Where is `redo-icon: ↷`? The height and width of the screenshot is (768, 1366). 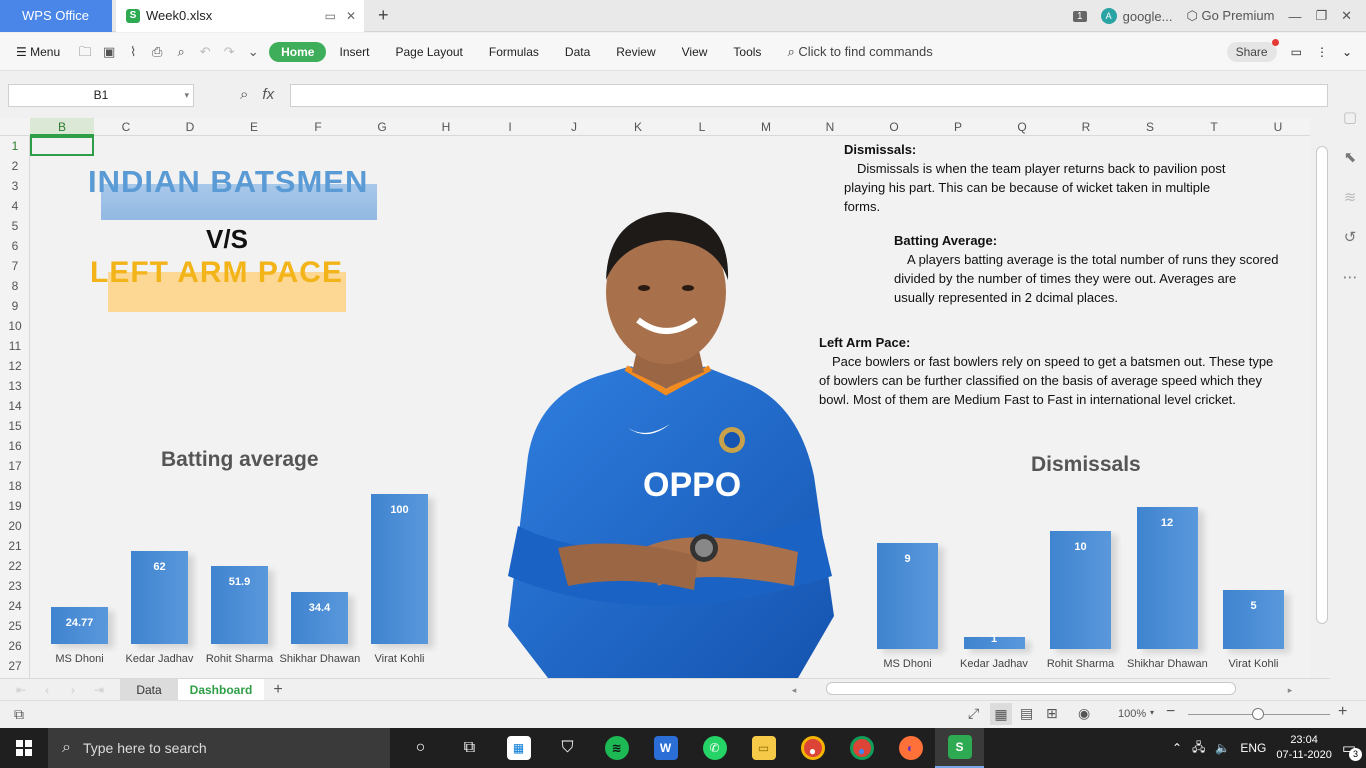 redo-icon: ↷ is located at coordinates (229, 51).